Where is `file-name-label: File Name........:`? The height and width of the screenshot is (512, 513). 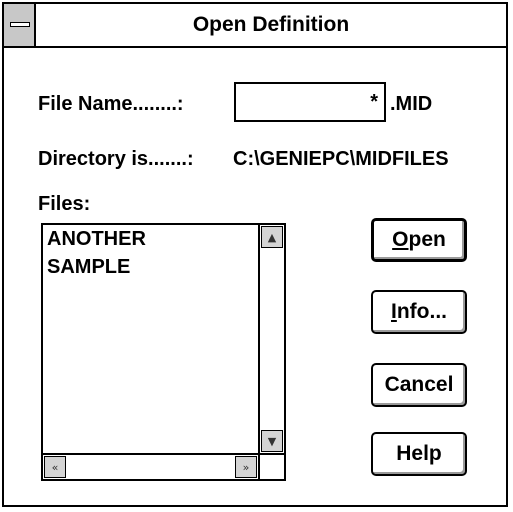
file-name-label: File Name........: is located at coordinates (111, 104).